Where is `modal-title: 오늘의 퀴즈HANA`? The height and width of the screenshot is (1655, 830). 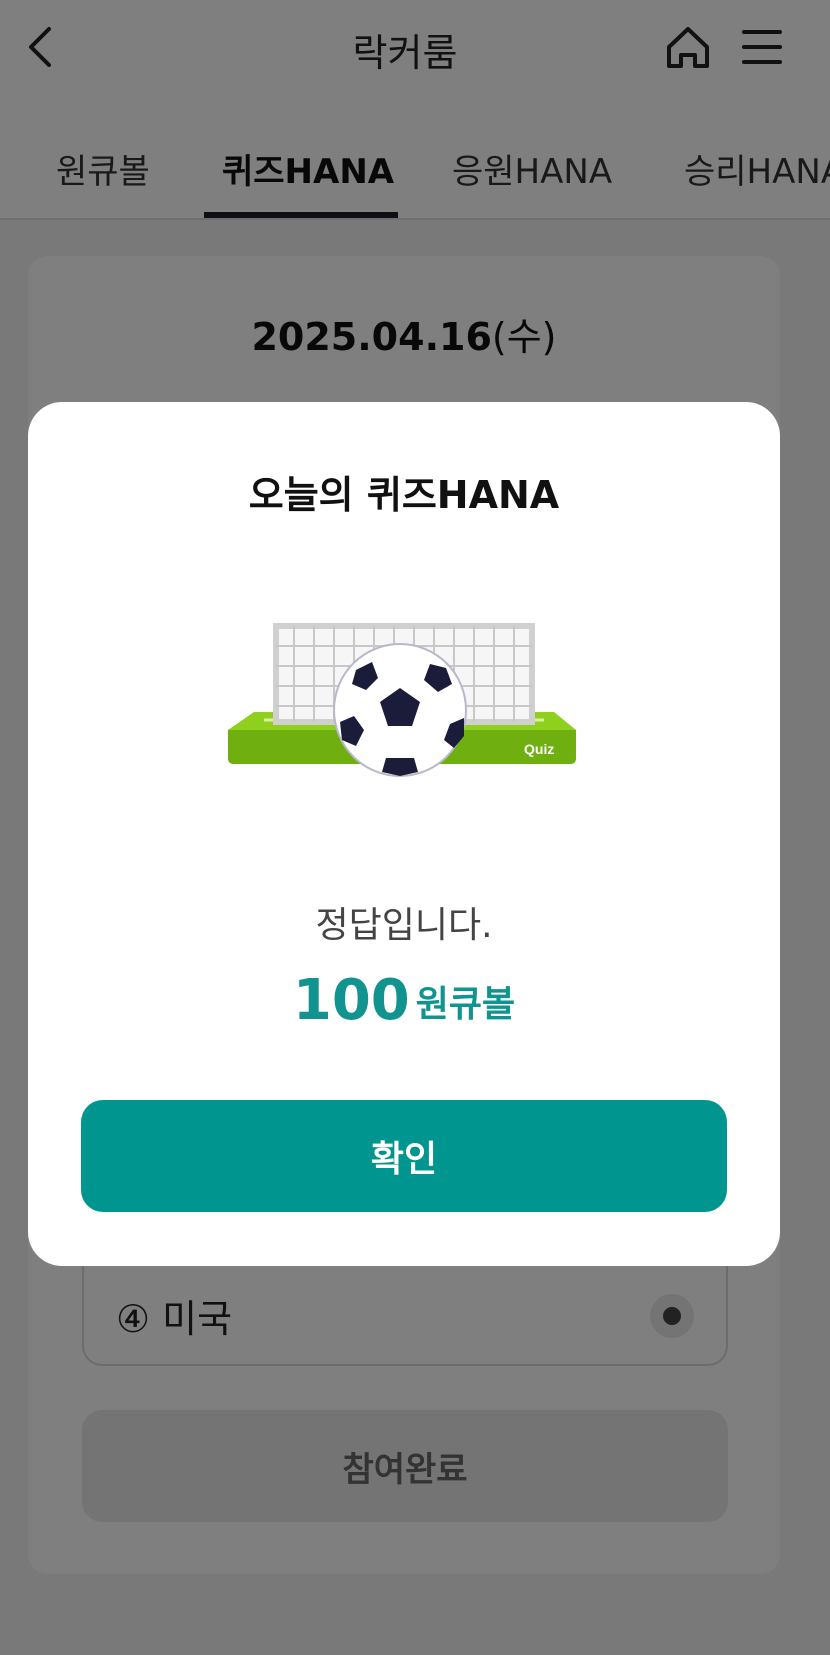
modal-title: 오늘의 퀴즈HANA is located at coordinates (404, 495).